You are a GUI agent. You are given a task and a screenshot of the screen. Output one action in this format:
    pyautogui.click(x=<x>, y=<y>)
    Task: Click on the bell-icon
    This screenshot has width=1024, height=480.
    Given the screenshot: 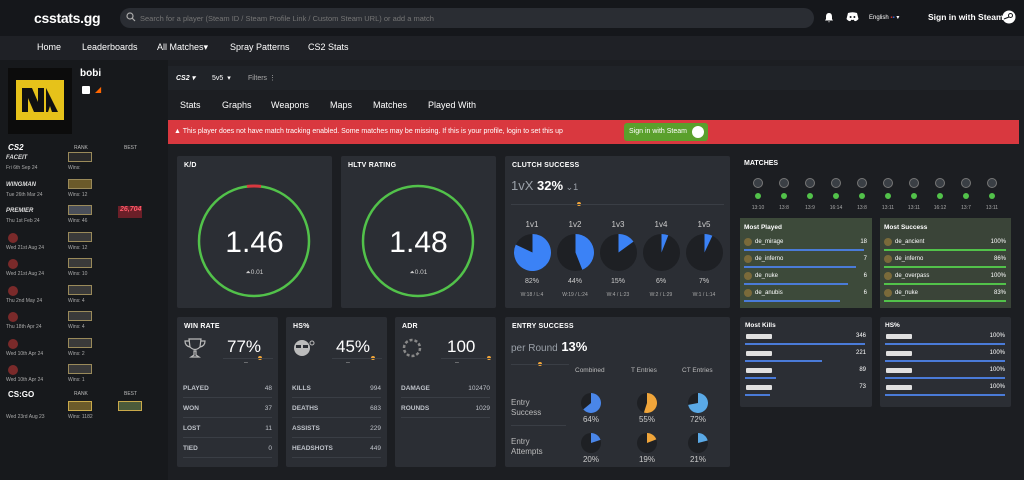 What is the action you would take?
    pyautogui.click(x=829, y=17)
    